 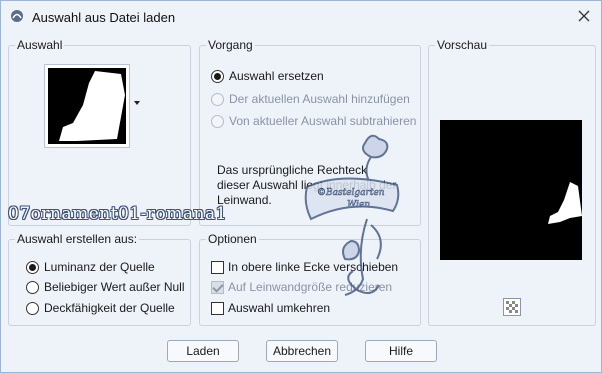 I want to click on radio-label: Beliebiger Wert außer Null, so click(x=114, y=287).